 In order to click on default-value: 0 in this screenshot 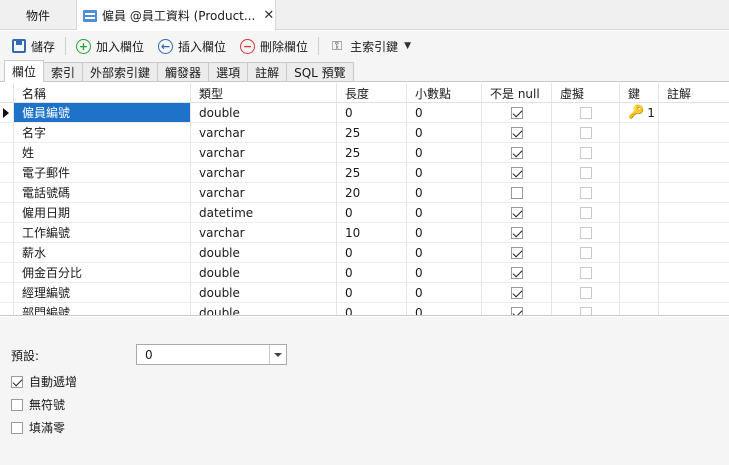, I will do `click(203, 355)`.